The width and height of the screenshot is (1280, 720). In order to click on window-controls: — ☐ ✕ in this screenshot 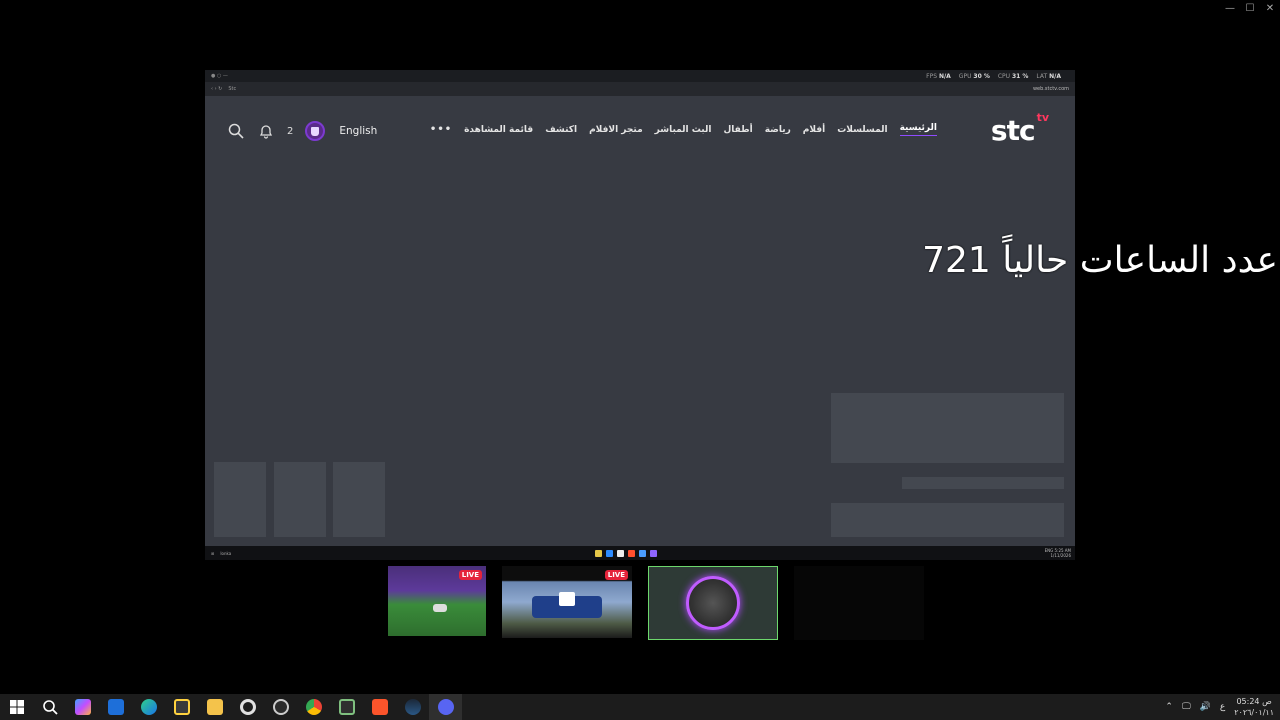, I will do `click(1250, 8)`.